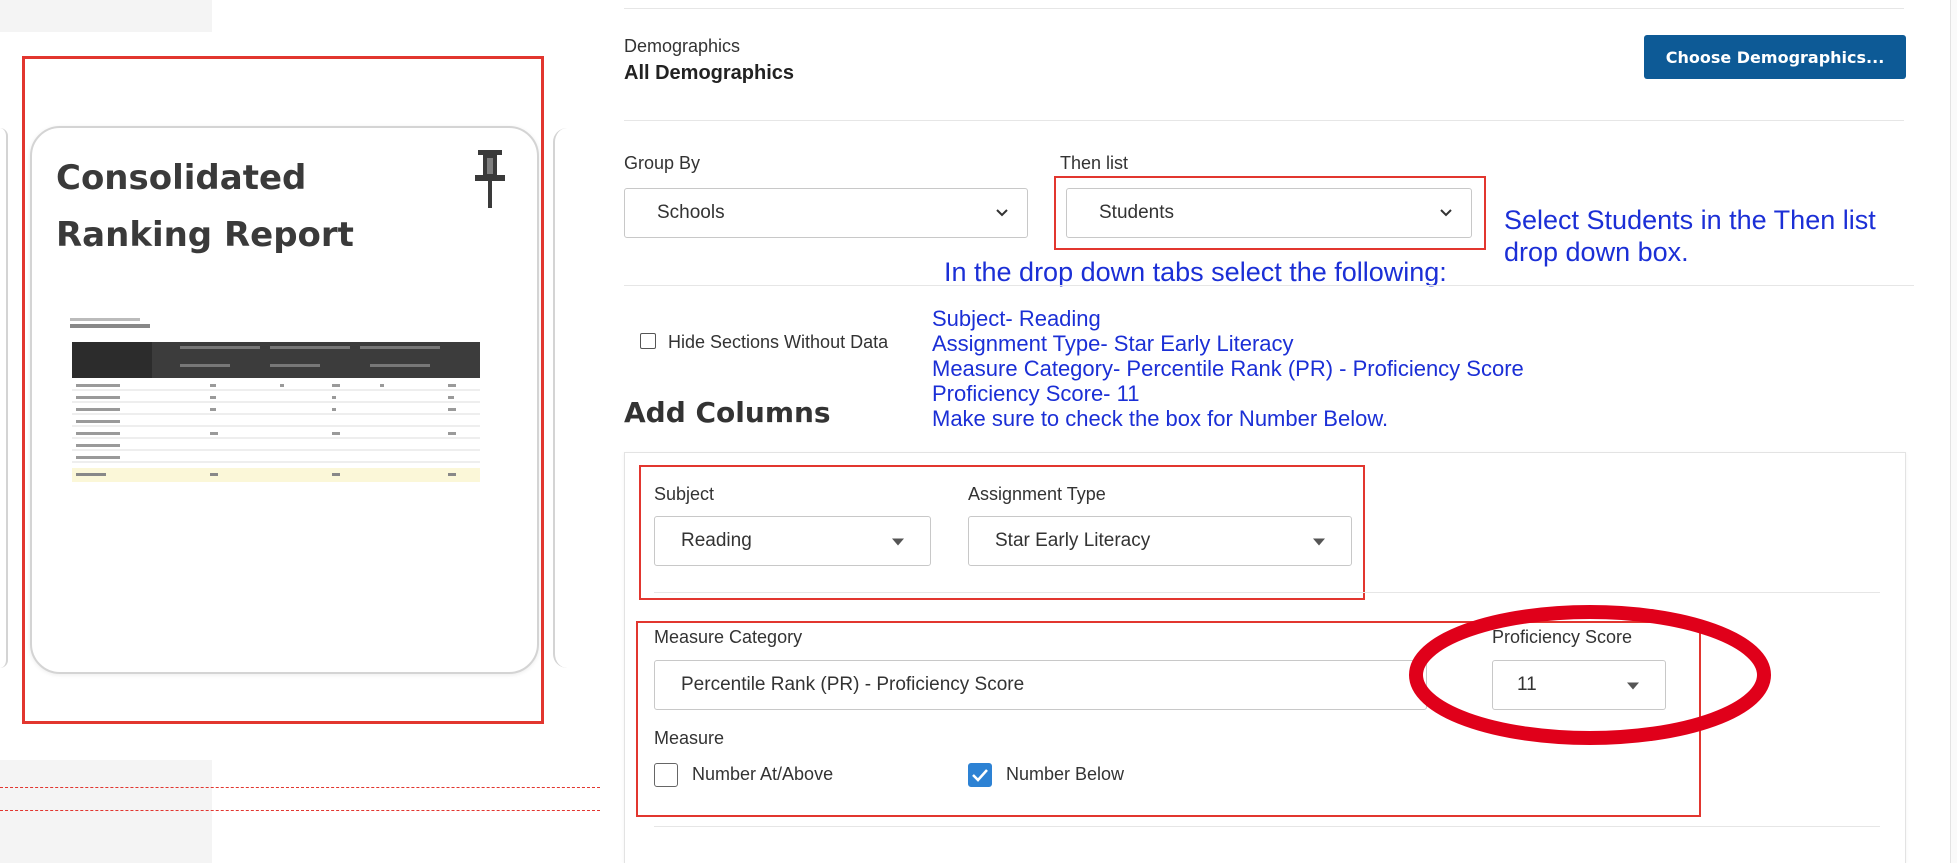  Describe the element at coordinates (709, 73) in the screenshot. I see `demographics-value: All Demographics` at that location.